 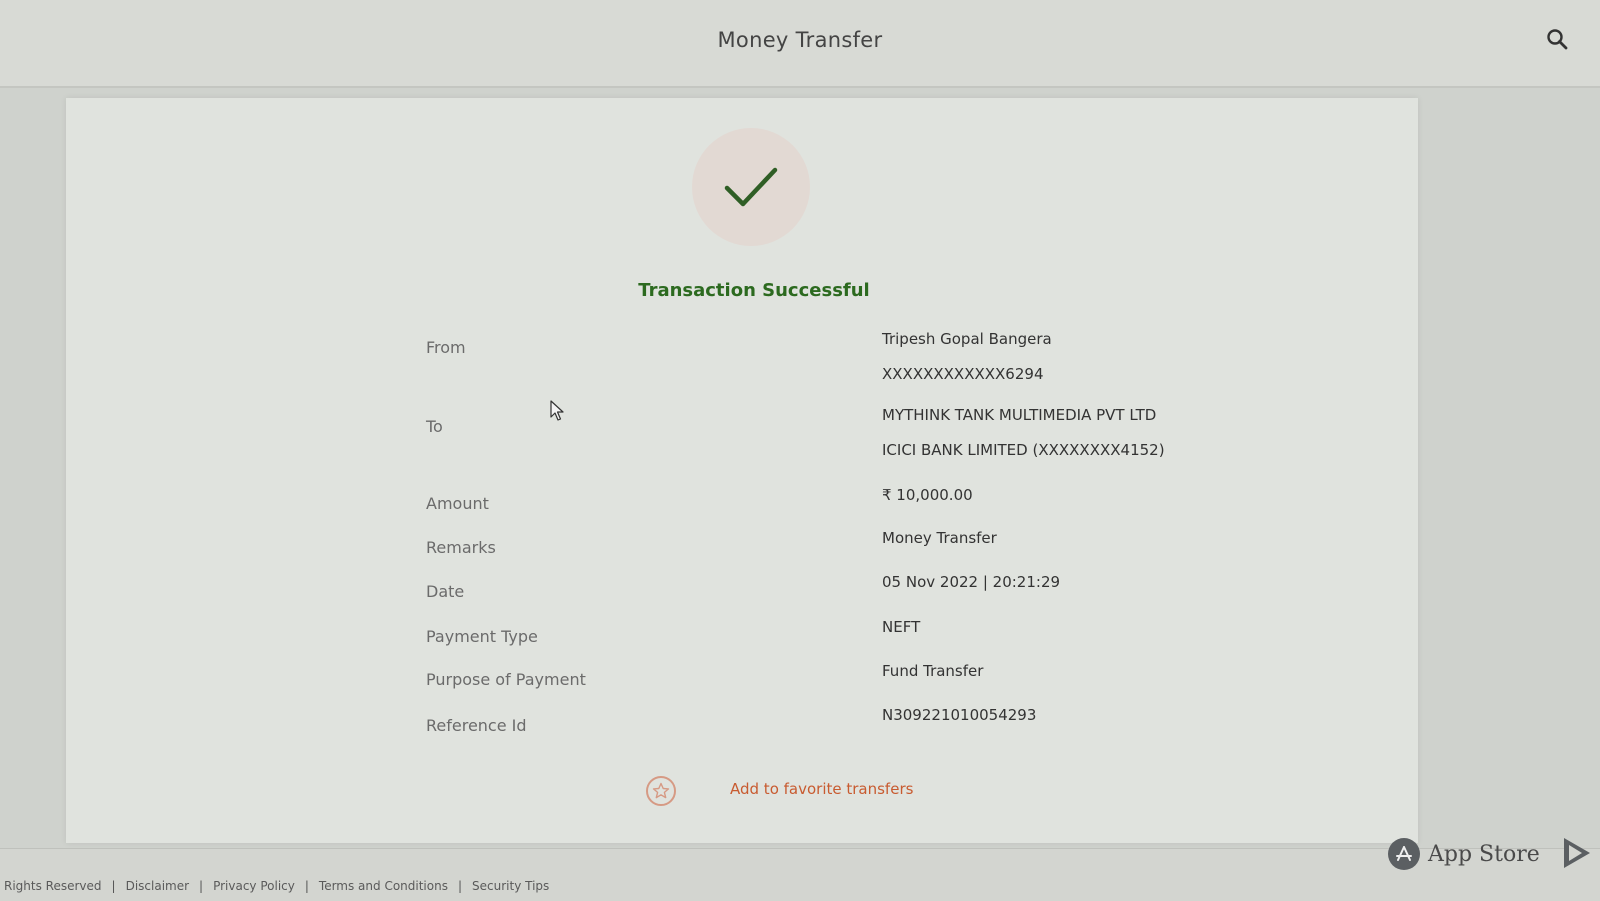 What do you see at coordinates (445, 591) in the screenshot?
I see `date-label: Date` at bounding box center [445, 591].